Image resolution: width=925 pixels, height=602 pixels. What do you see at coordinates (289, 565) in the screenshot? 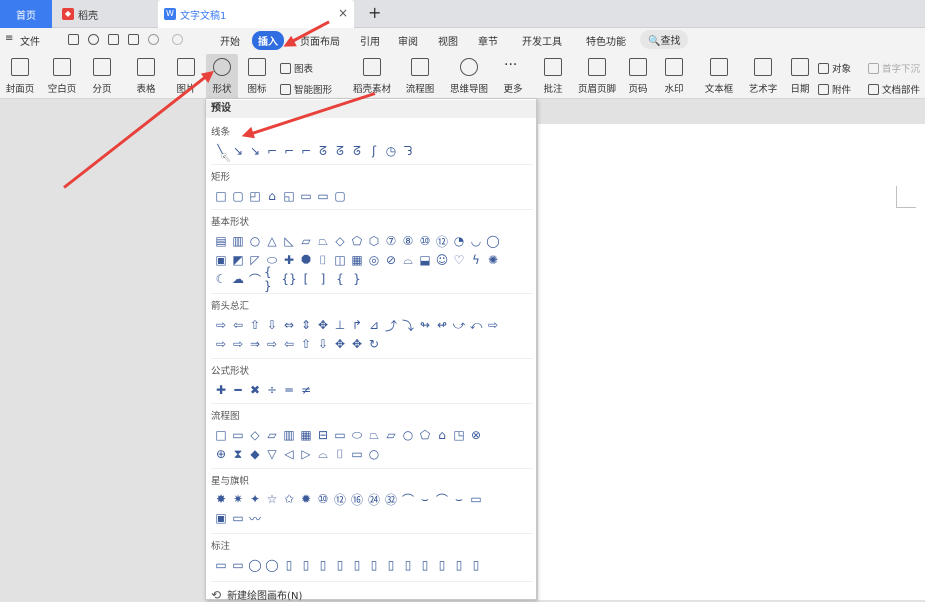
I see `shape-option-callouts-4: ▯` at bounding box center [289, 565].